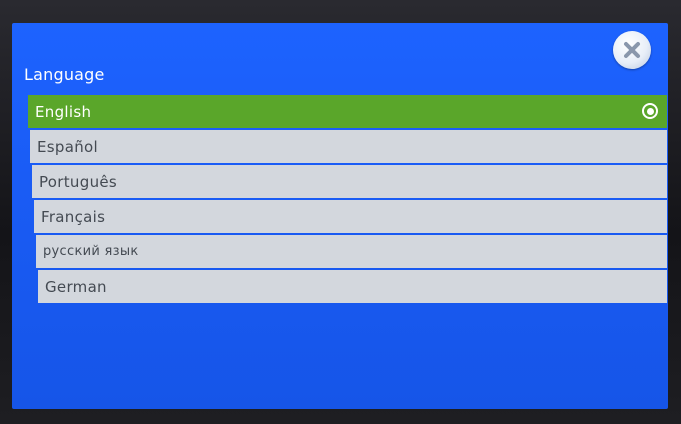  Describe the element at coordinates (73, 216) in the screenshot. I see `language-label: Français` at that location.